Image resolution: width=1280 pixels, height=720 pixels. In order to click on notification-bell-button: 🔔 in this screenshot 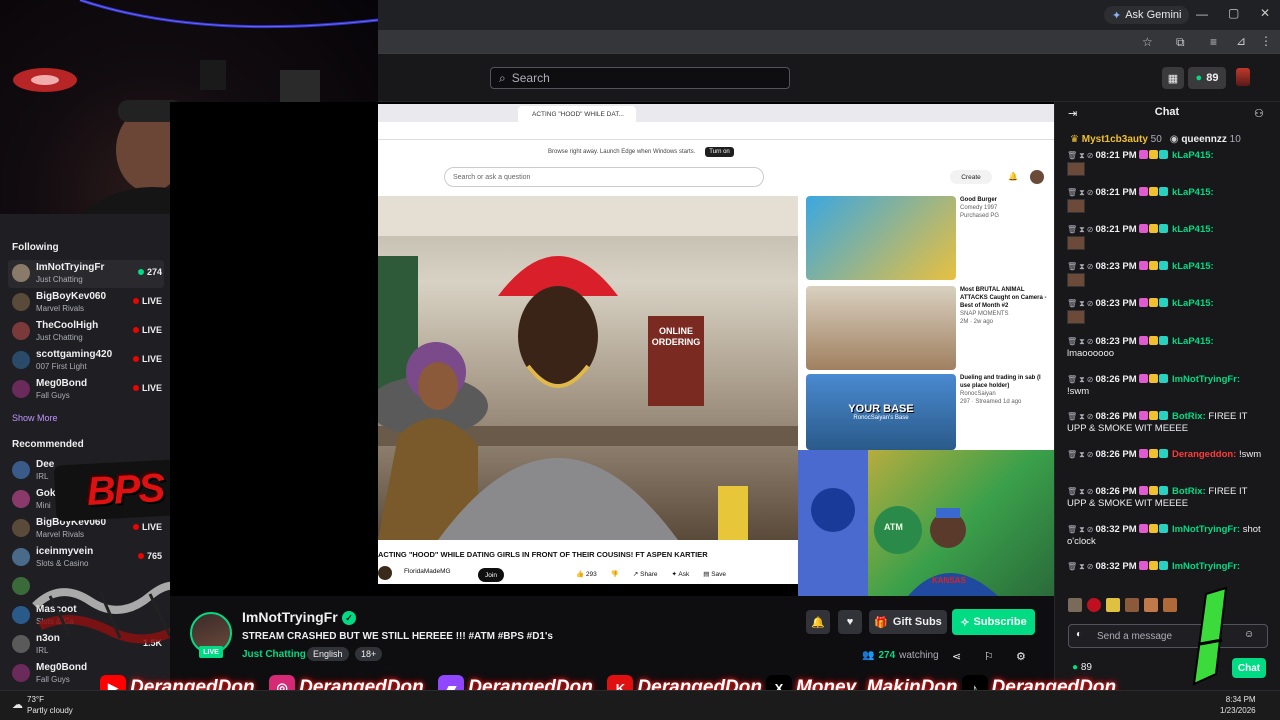, I will do `click(818, 622)`.